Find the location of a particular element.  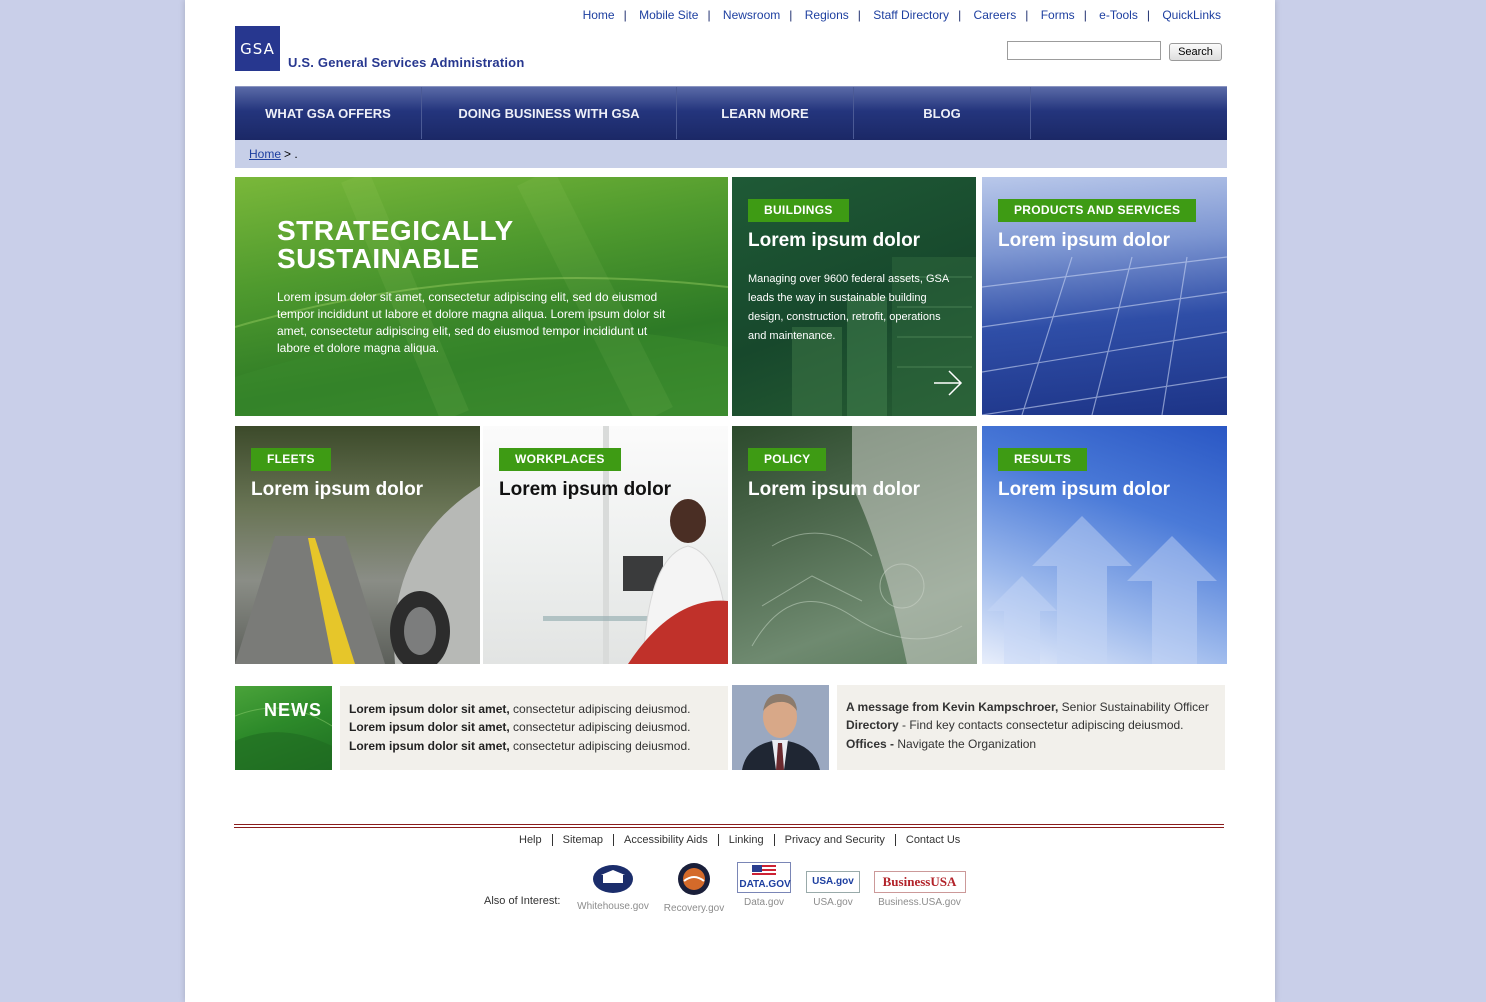

workplaces-tag: WORKPLACES is located at coordinates (560, 459).